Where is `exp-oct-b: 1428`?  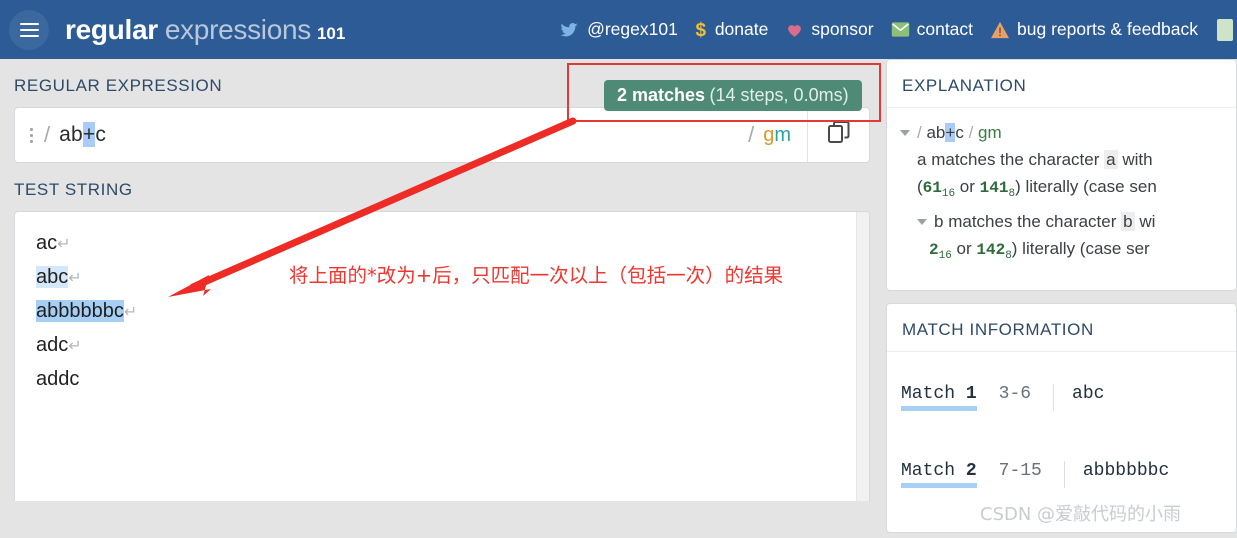
exp-oct-b: 1428 is located at coordinates (994, 252).